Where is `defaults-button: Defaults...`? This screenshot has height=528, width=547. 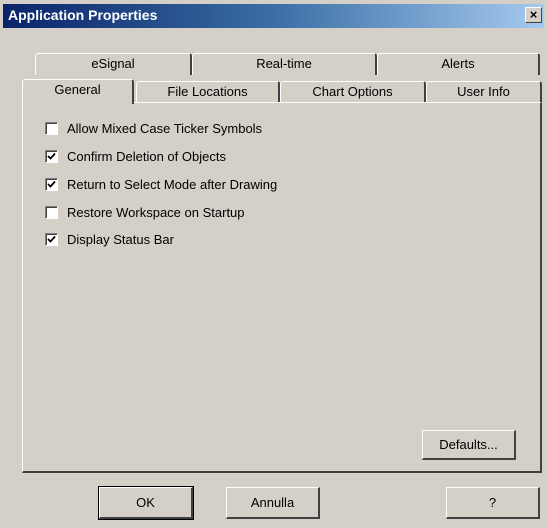
defaults-button: Defaults... is located at coordinates (469, 445).